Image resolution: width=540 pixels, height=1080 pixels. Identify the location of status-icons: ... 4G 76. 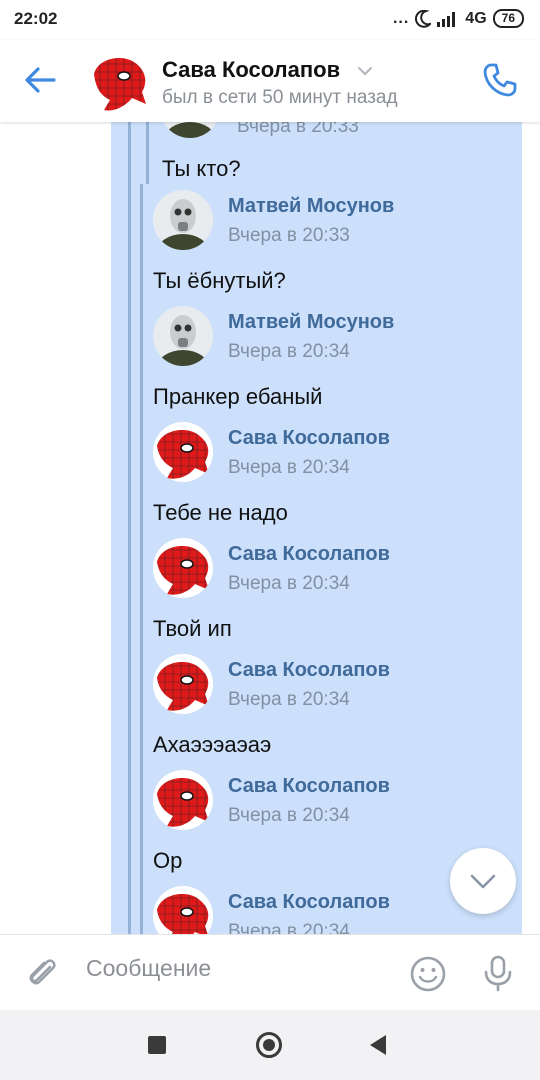
(458, 18).